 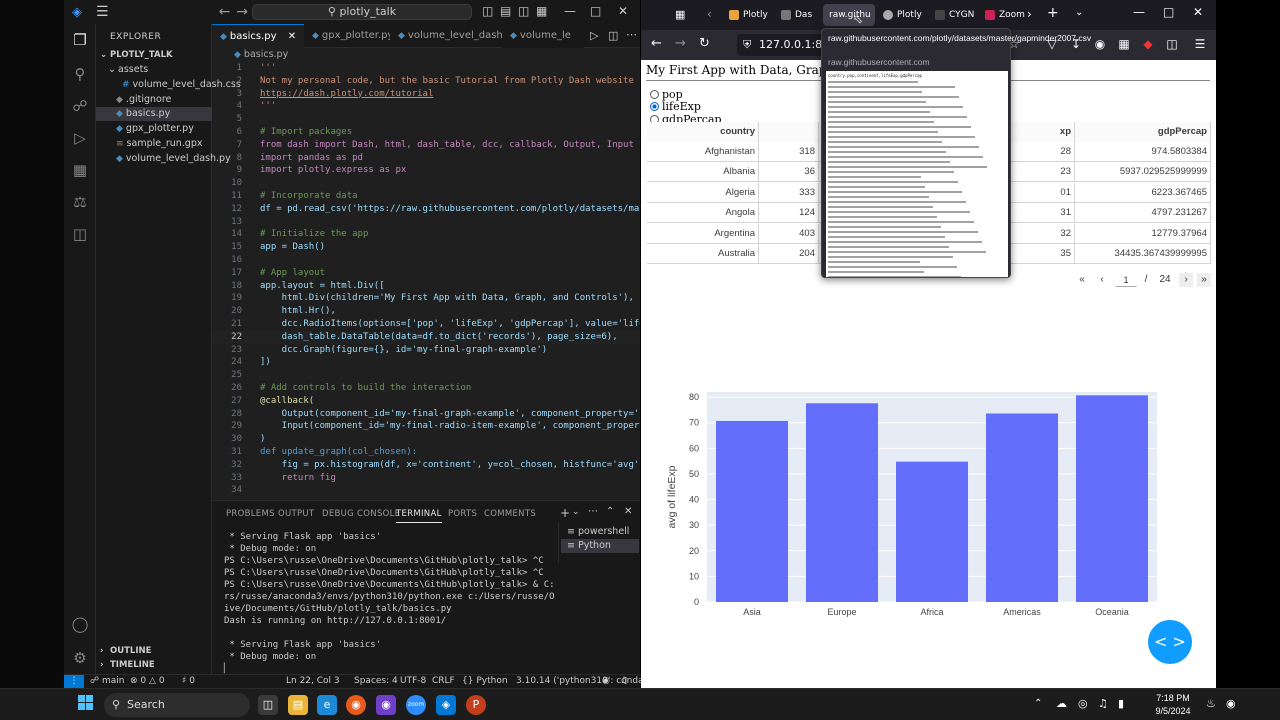 I want to click on battery-icon: ▮, so click(x=1121, y=703).